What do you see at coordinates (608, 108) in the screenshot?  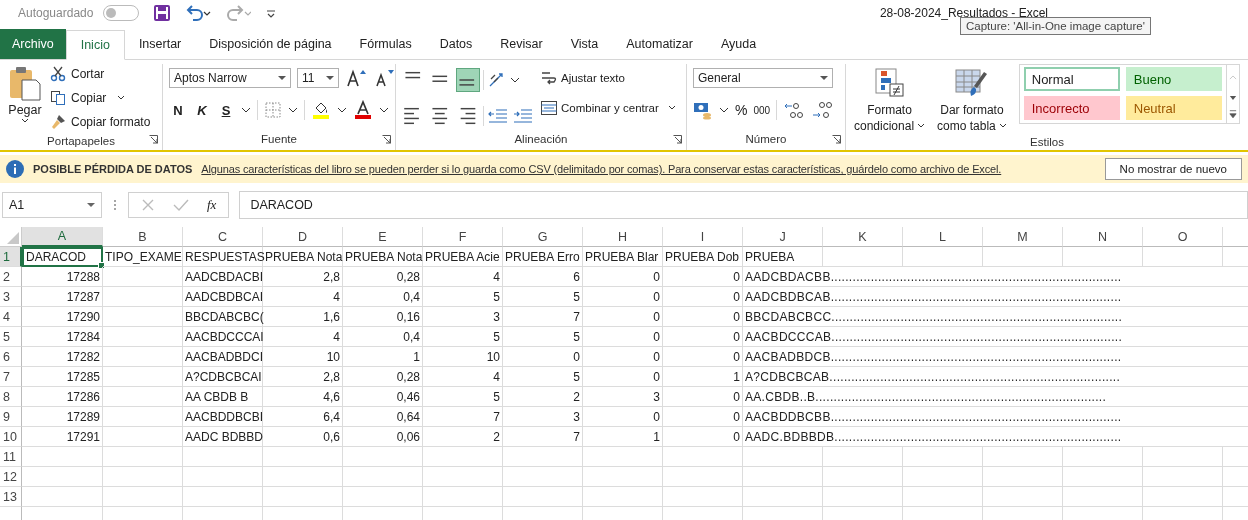 I see `merge-center-button: Combinar y centrar` at bounding box center [608, 108].